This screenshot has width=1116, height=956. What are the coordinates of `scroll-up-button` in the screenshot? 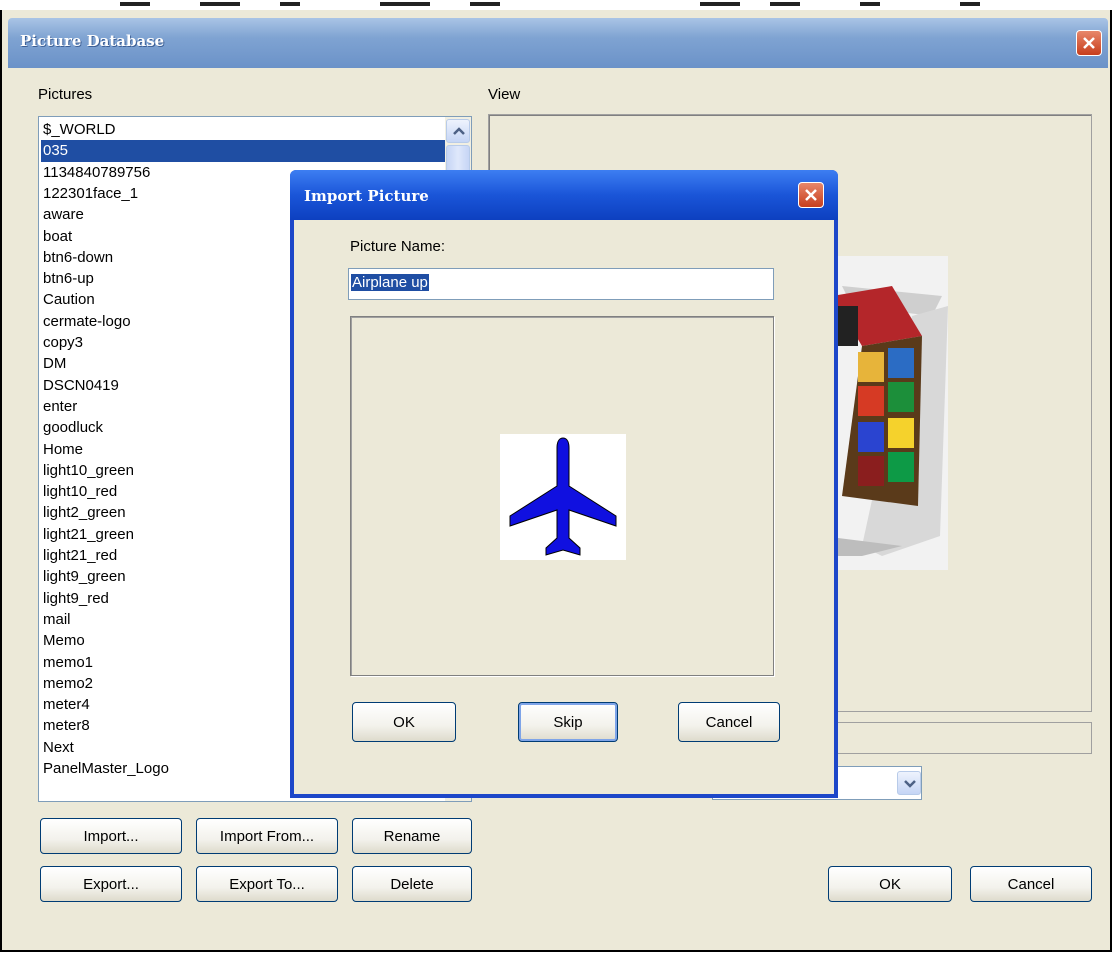 It's located at (458, 131).